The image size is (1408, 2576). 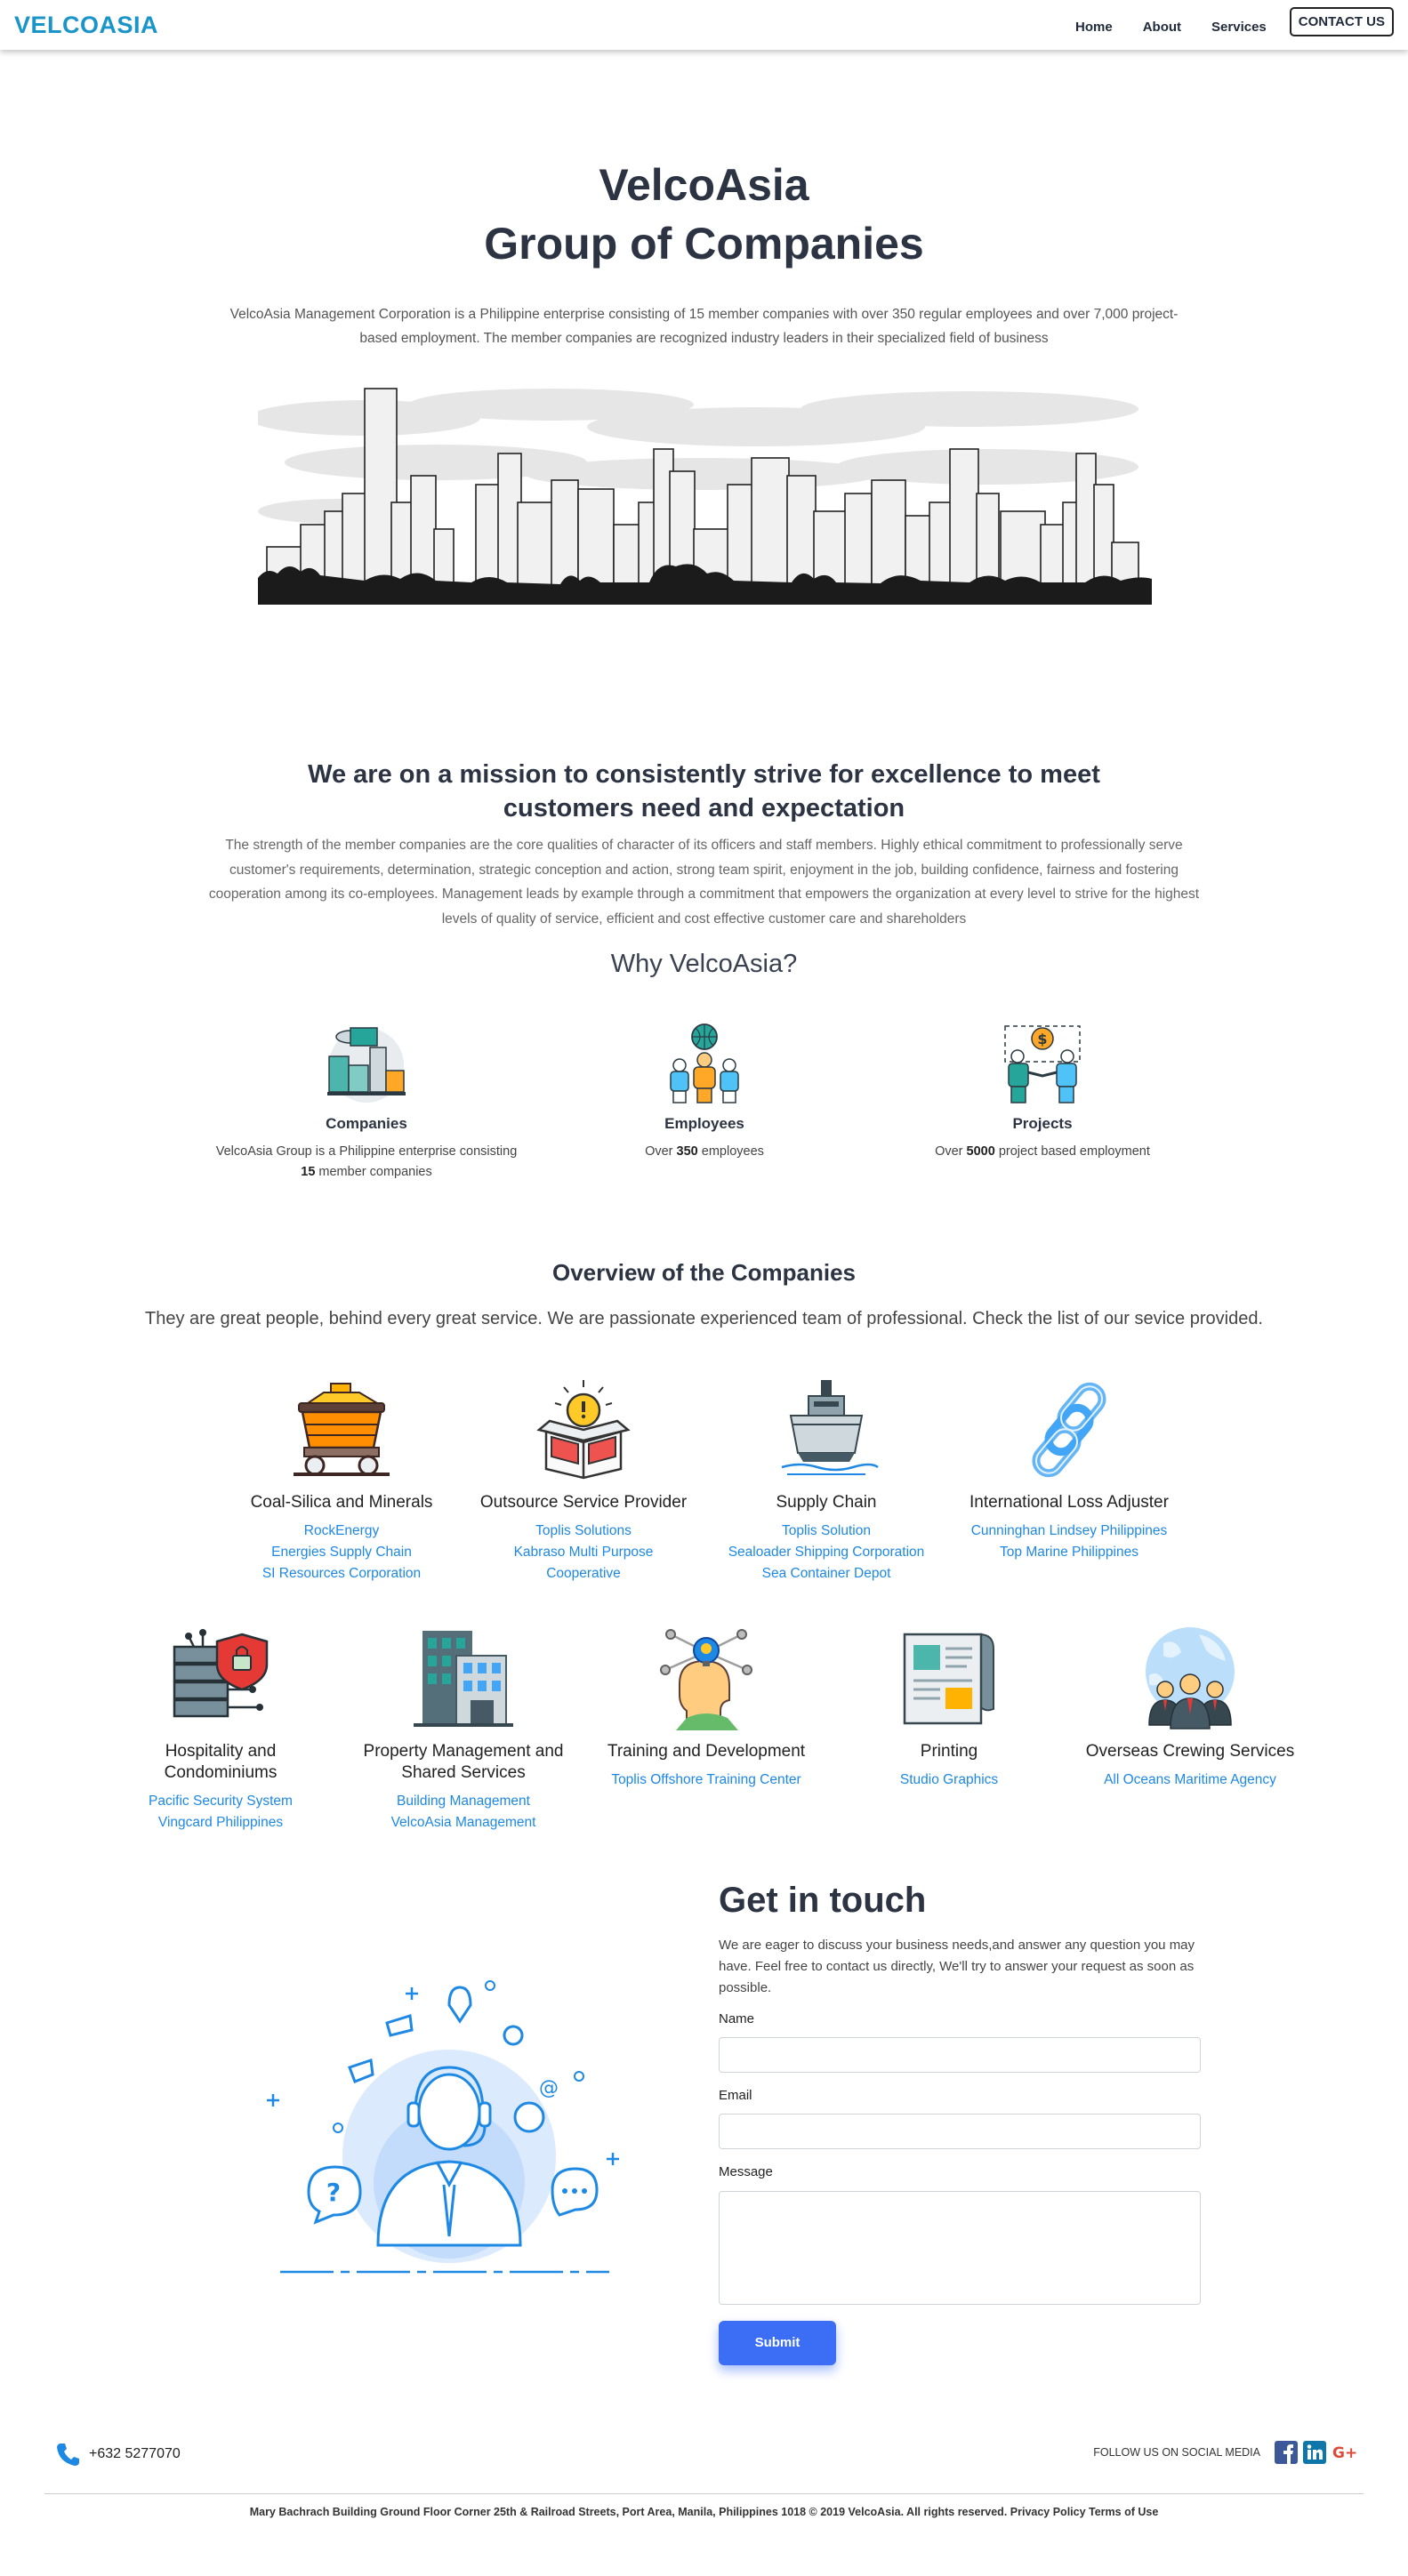 What do you see at coordinates (1314, 2452) in the screenshot?
I see `linkedin-icon` at bounding box center [1314, 2452].